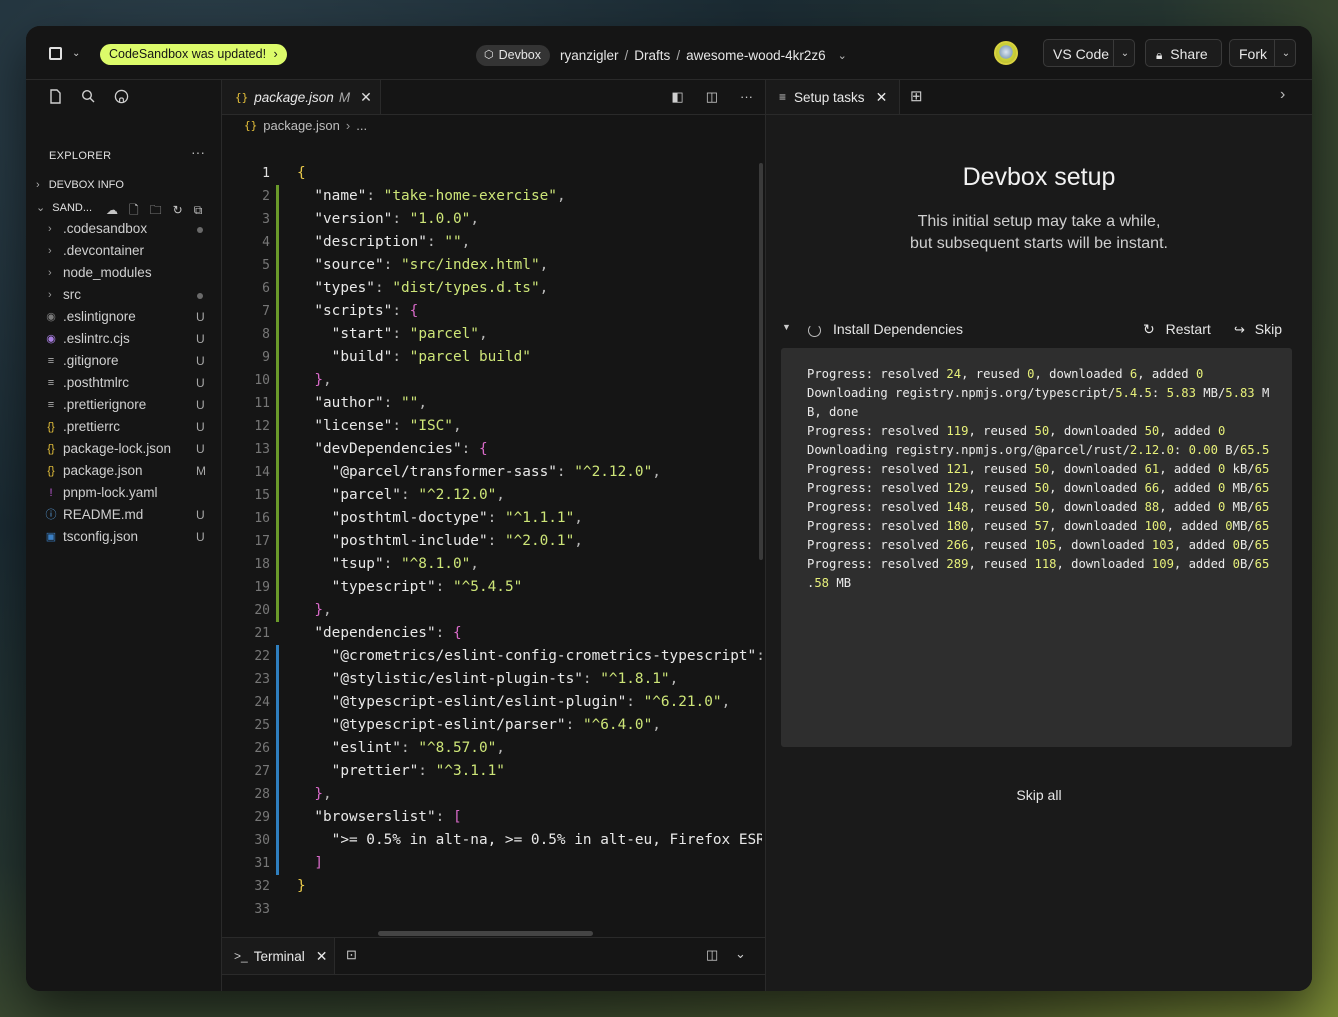 Image resolution: width=1338 pixels, height=1017 pixels. What do you see at coordinates (278, 956) in the screenshot?
I see `tab-terminal: >_ Terminal ✕` at bounding box center [278, 956].